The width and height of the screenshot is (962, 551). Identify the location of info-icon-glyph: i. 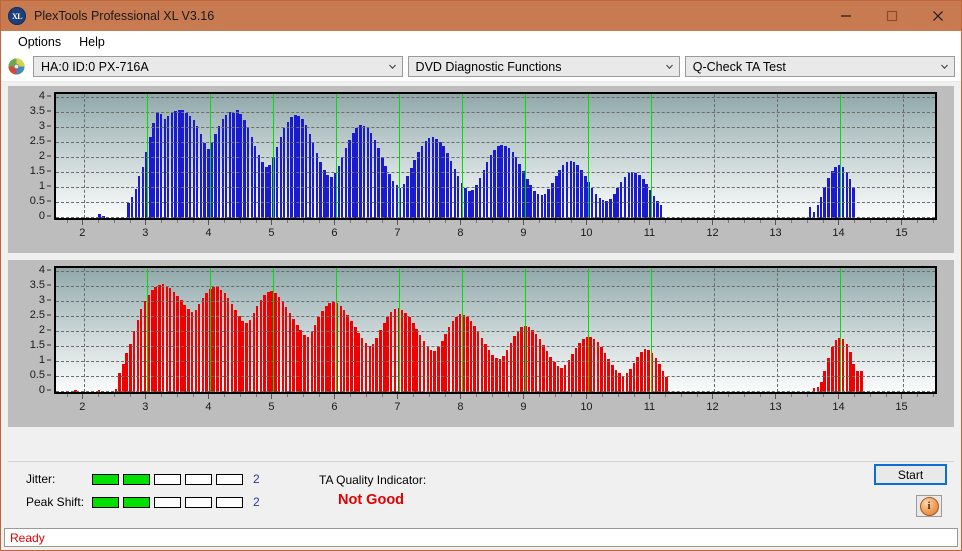
(929, 506).